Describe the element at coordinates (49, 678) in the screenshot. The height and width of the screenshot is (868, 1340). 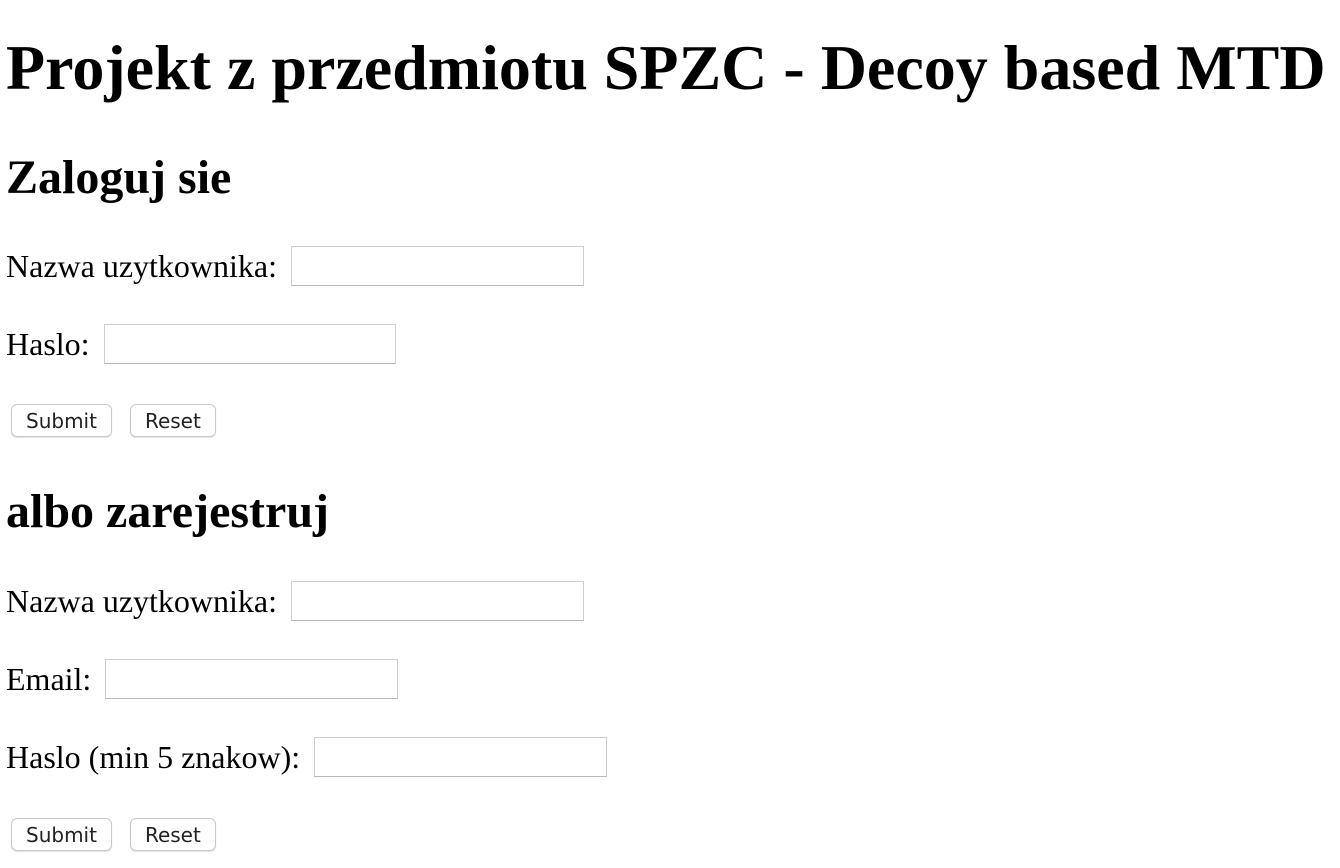
I see `register-email-label: Email:` at that location.